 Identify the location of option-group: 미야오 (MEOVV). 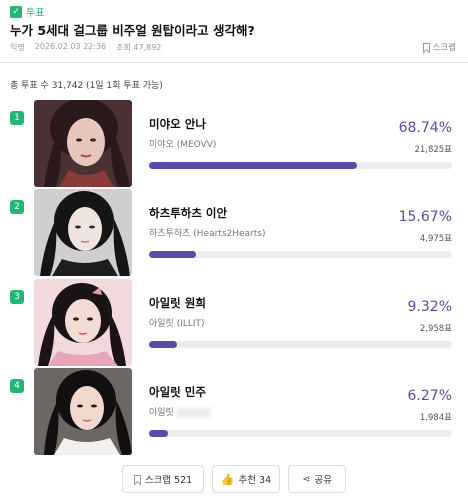
(183, 145).